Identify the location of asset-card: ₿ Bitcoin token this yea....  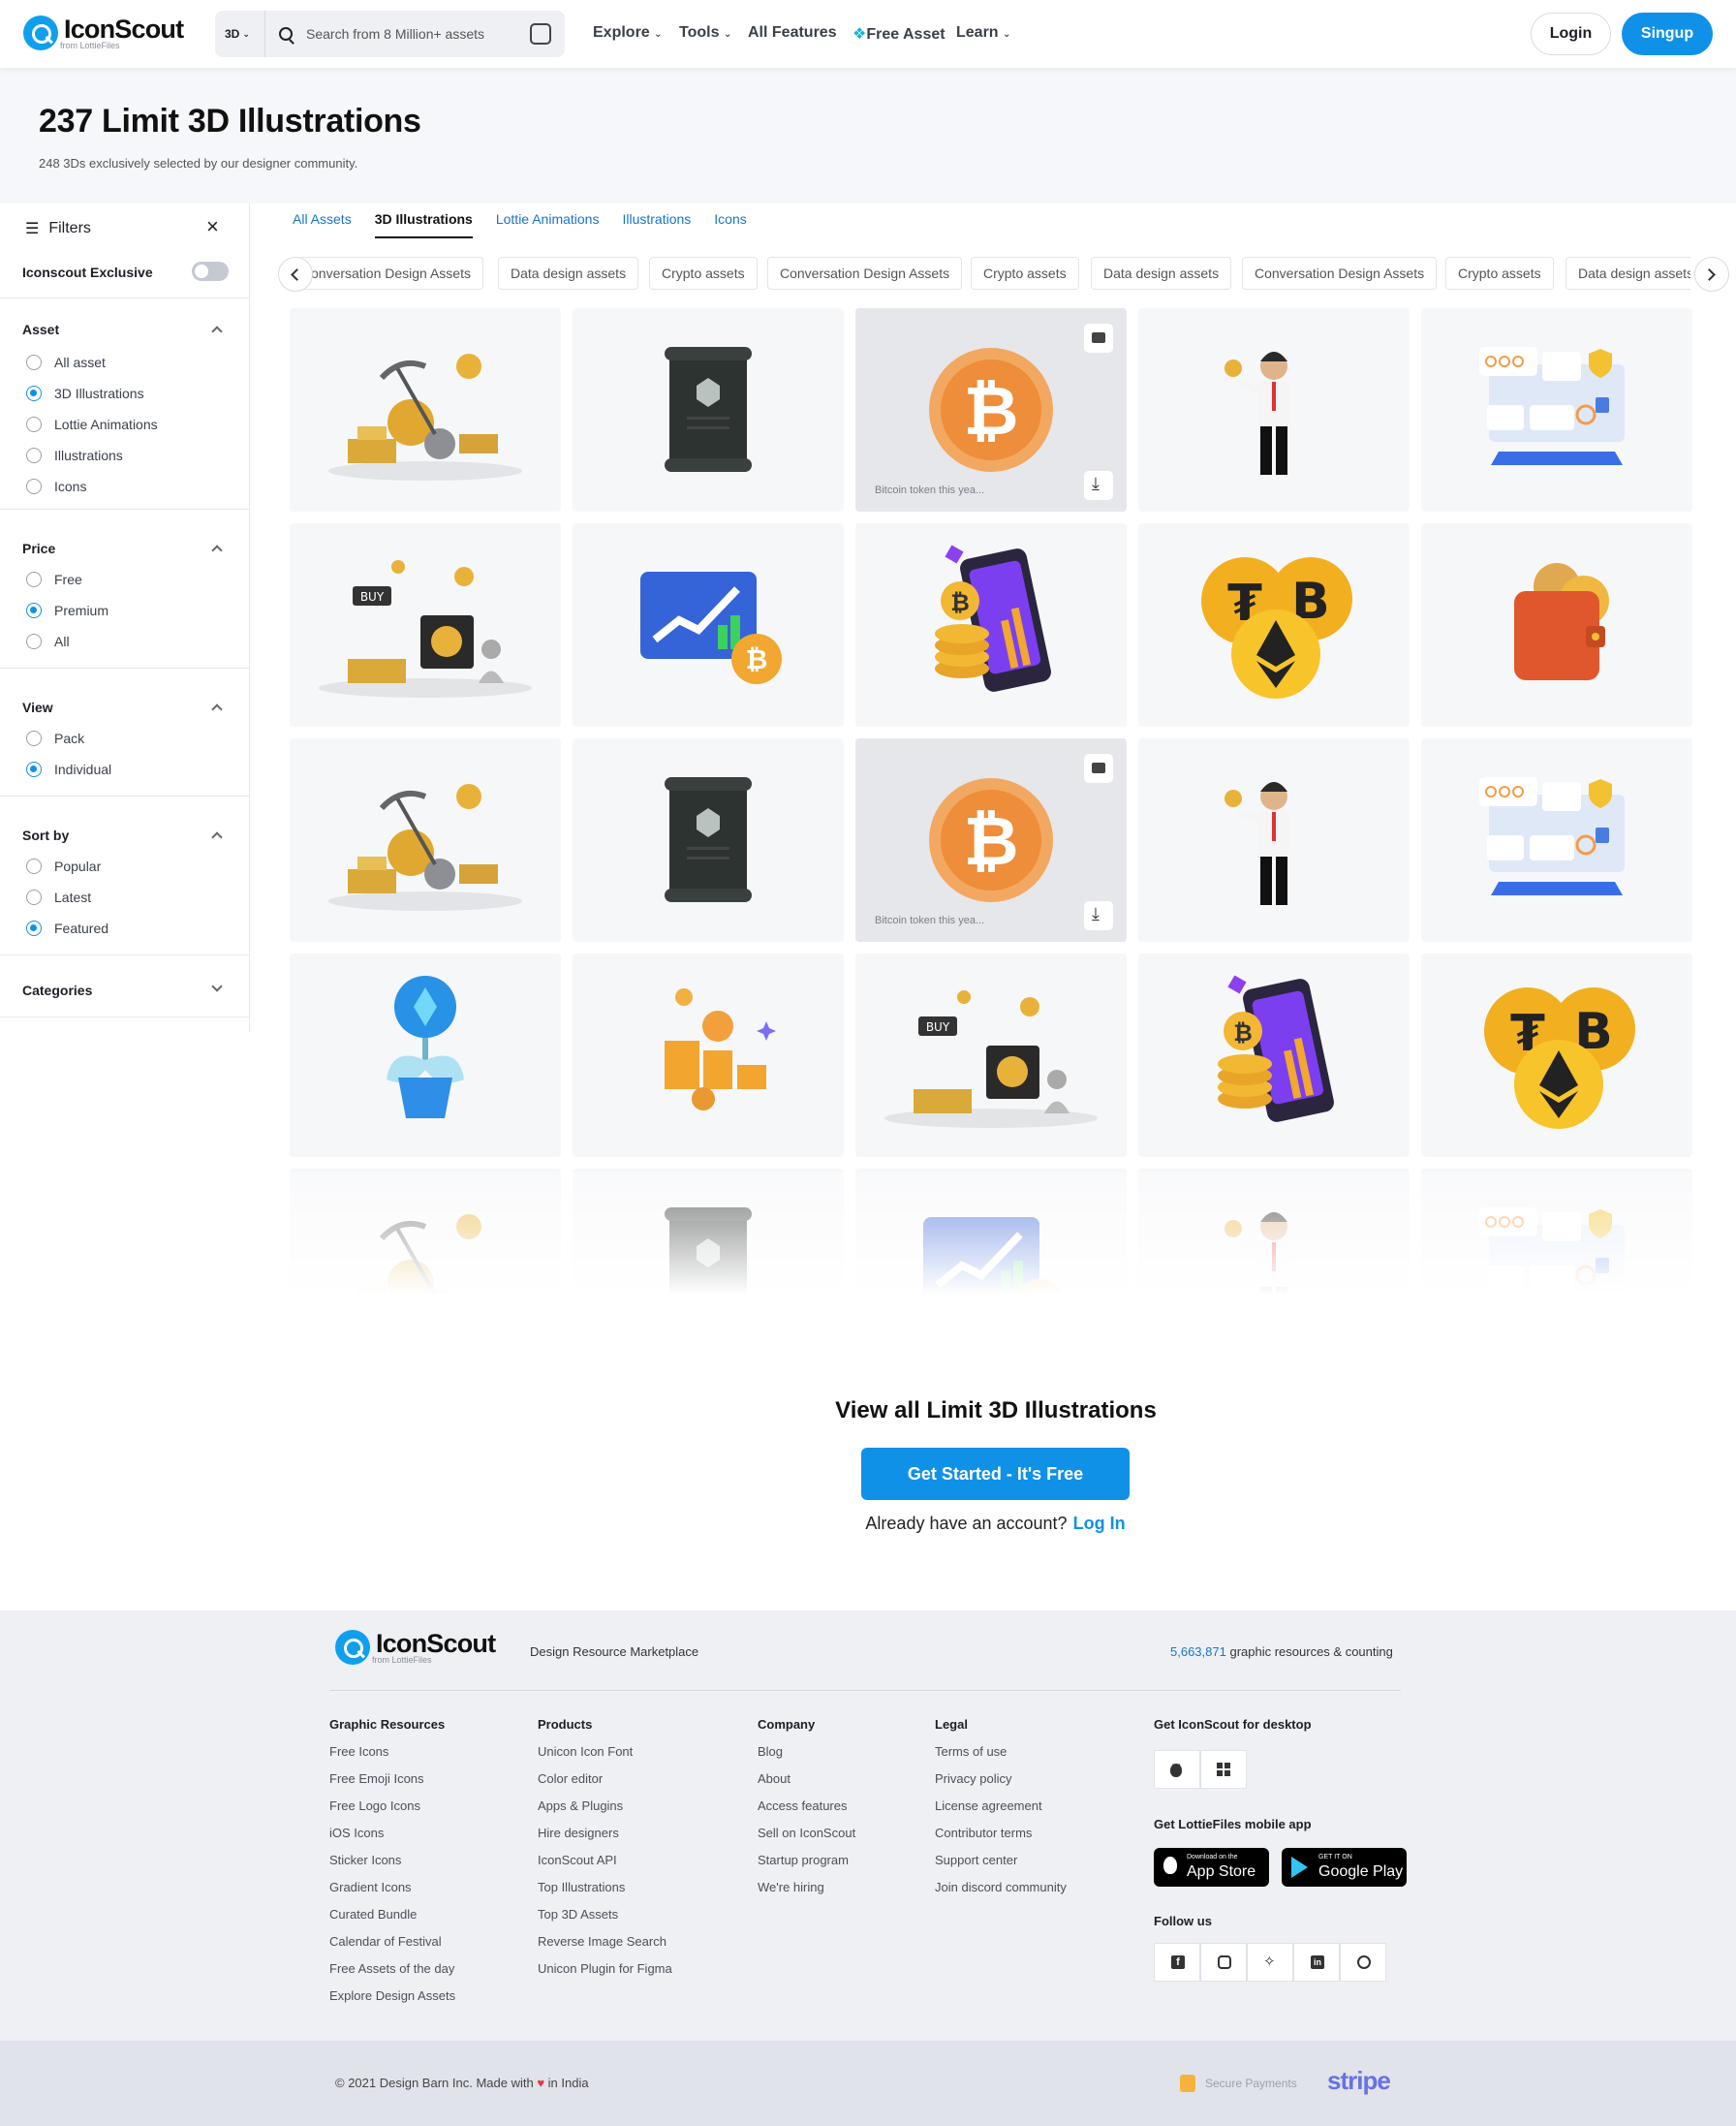
(991, 840).